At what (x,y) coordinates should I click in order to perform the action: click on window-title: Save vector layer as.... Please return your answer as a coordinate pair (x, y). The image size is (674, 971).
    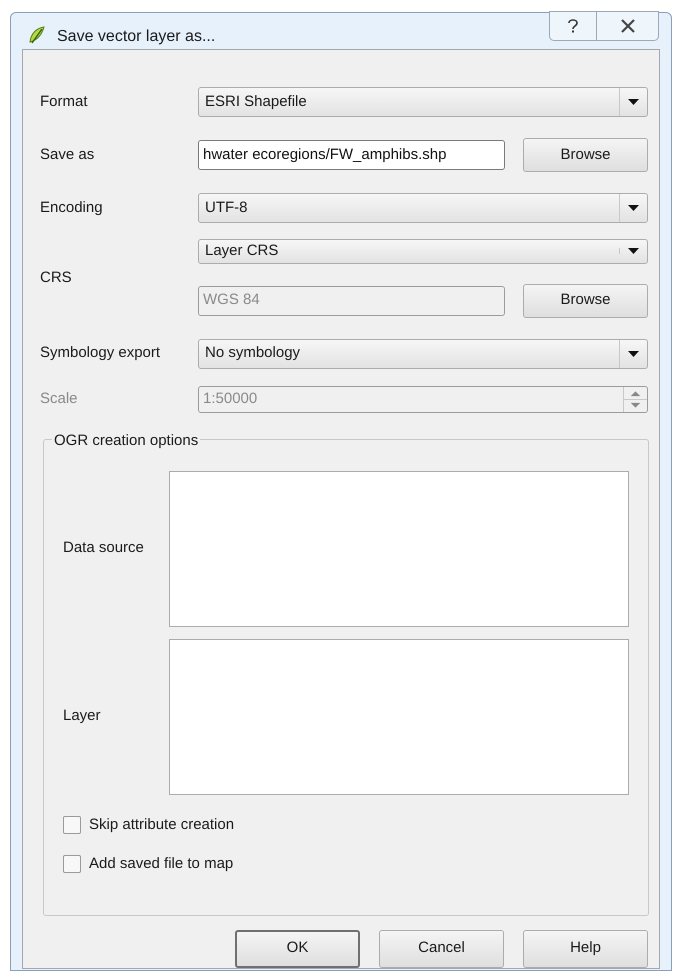
    Looking at the image, I should click on (136, 37).